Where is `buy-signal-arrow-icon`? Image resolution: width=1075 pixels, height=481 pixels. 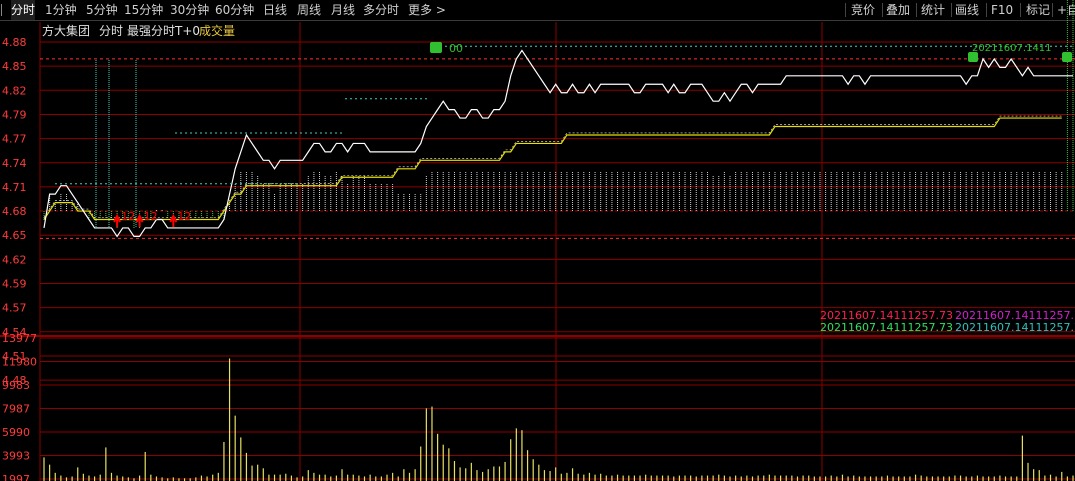
buy-signal-arrow-icon is located at coordinates (139, 220).